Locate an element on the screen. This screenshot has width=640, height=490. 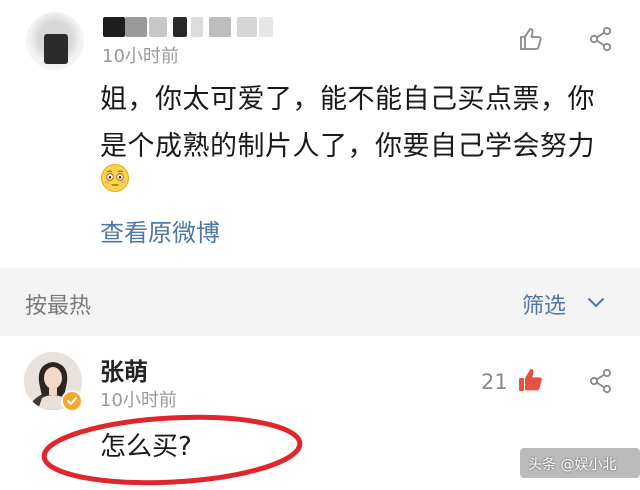
verified-badge-icon is located at coordinates (72, 401).